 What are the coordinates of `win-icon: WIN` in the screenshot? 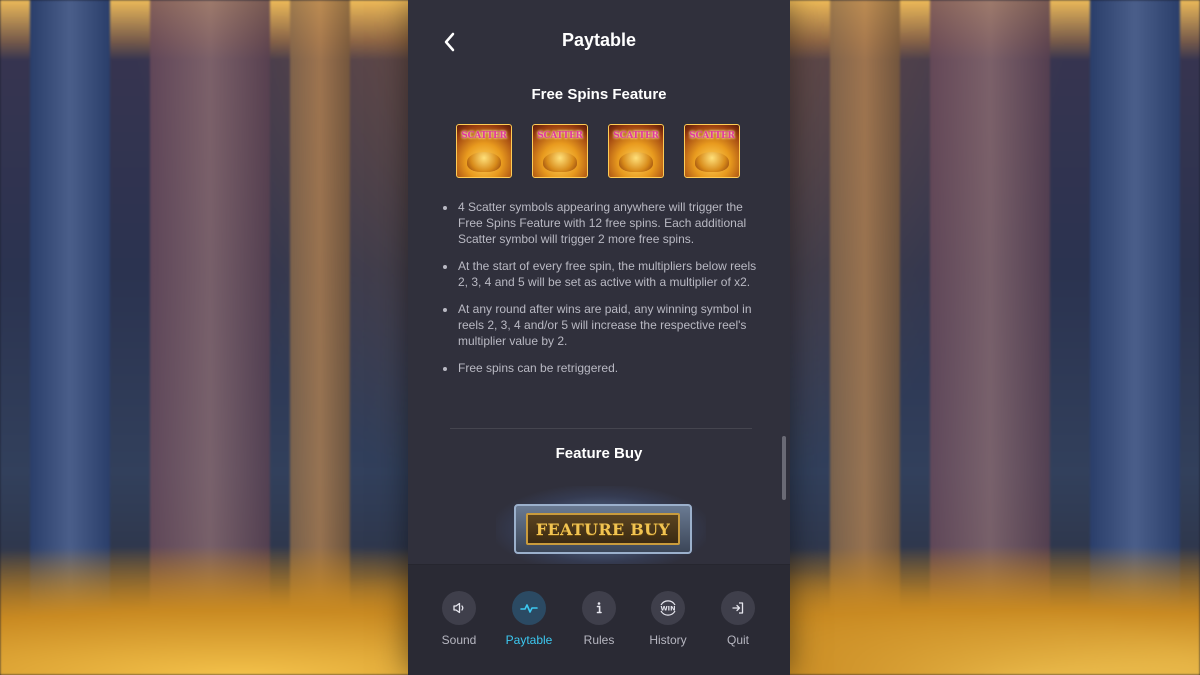 It's located at (668, 608).